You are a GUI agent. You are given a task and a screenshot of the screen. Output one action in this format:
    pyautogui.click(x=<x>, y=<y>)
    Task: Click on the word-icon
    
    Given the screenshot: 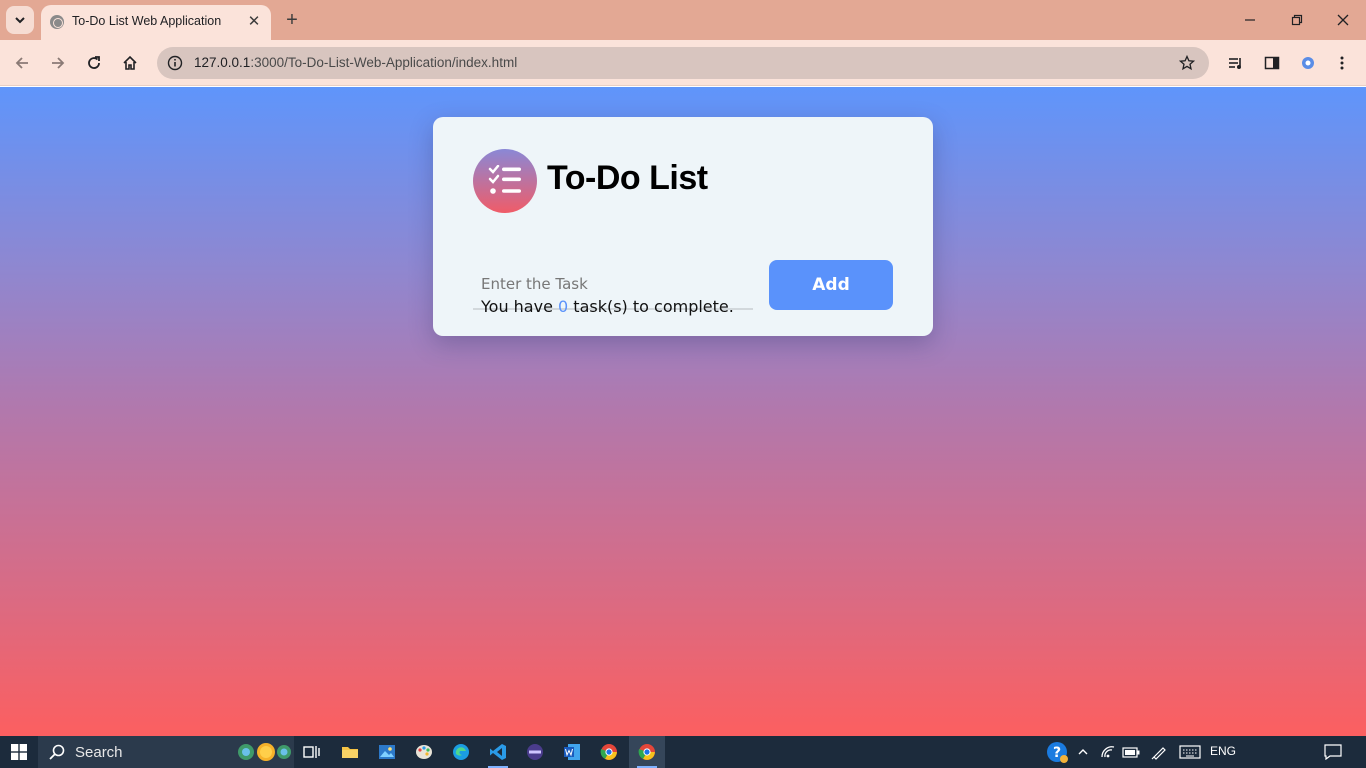 What is the action you would take?
    pyautogui.click(x=572, y=752)
    